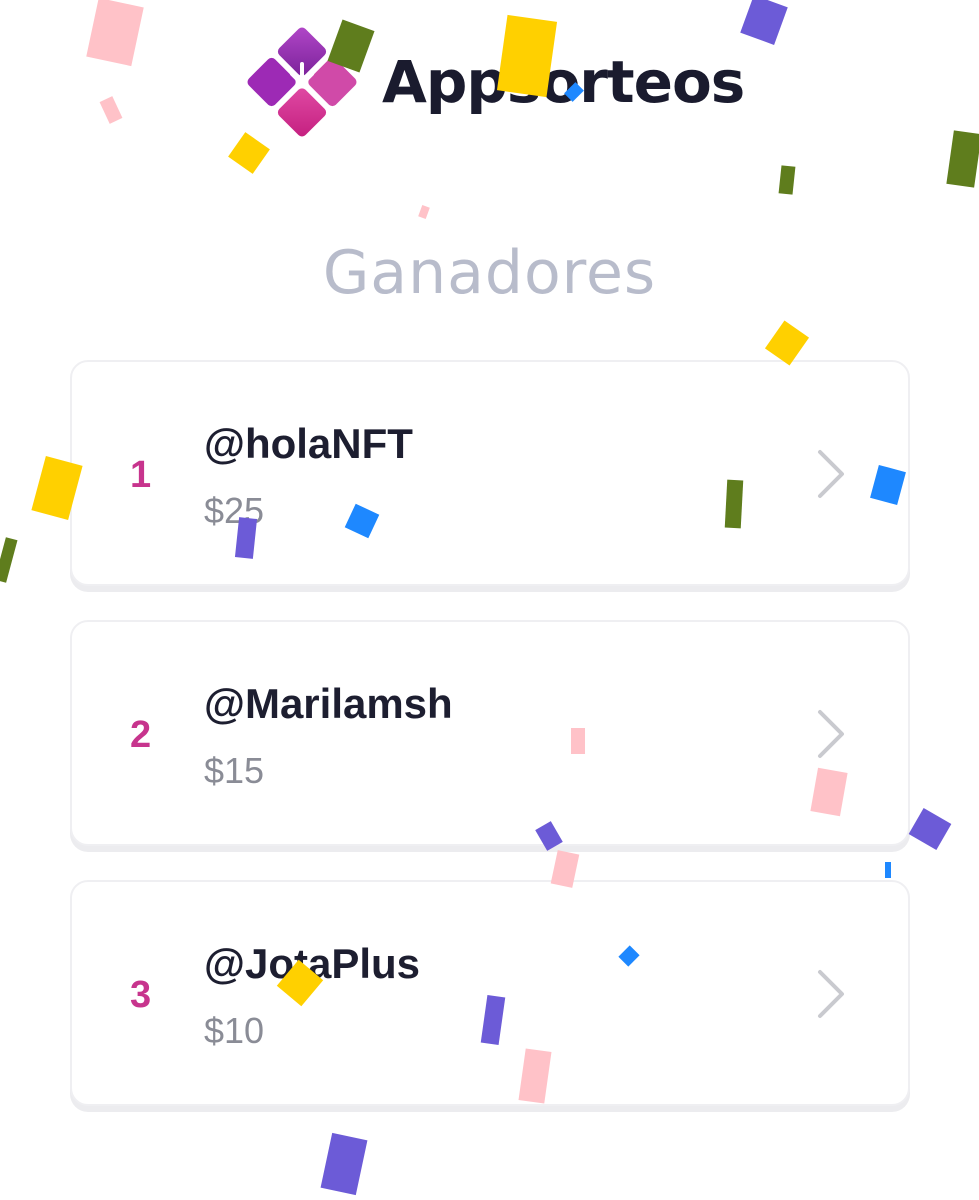  I want to click on winner-prize: $10, so click(234, 1030).